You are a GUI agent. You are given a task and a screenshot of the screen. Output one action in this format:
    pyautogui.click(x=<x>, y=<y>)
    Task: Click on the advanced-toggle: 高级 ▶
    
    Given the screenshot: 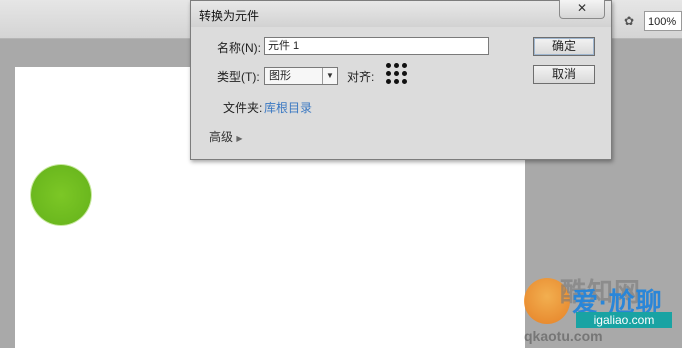 What is the action you would take?
    pyautogui.click(x=226, y=136)
    